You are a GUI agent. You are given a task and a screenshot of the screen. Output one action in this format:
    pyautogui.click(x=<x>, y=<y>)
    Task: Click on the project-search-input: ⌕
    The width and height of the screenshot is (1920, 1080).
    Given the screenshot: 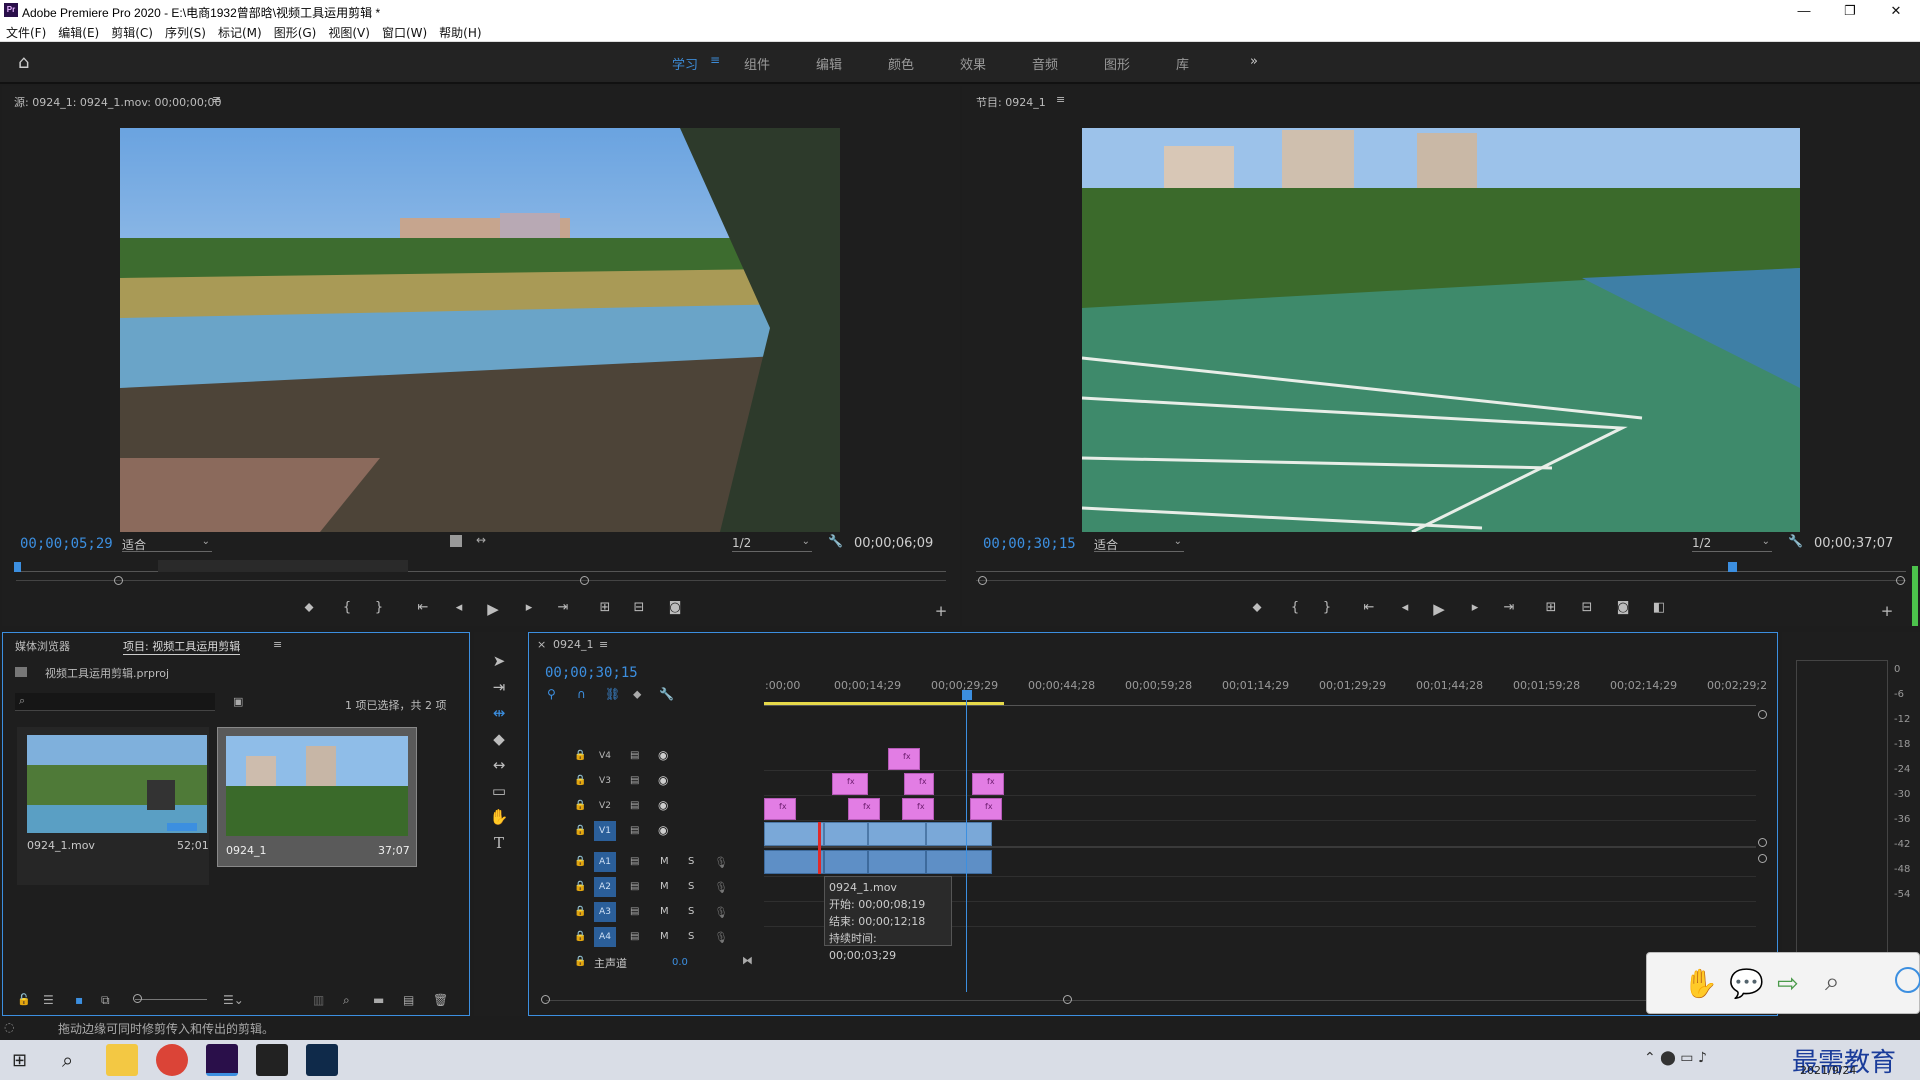 What is the action you would take?
    pyautogui.click(x=115, y=702)
    